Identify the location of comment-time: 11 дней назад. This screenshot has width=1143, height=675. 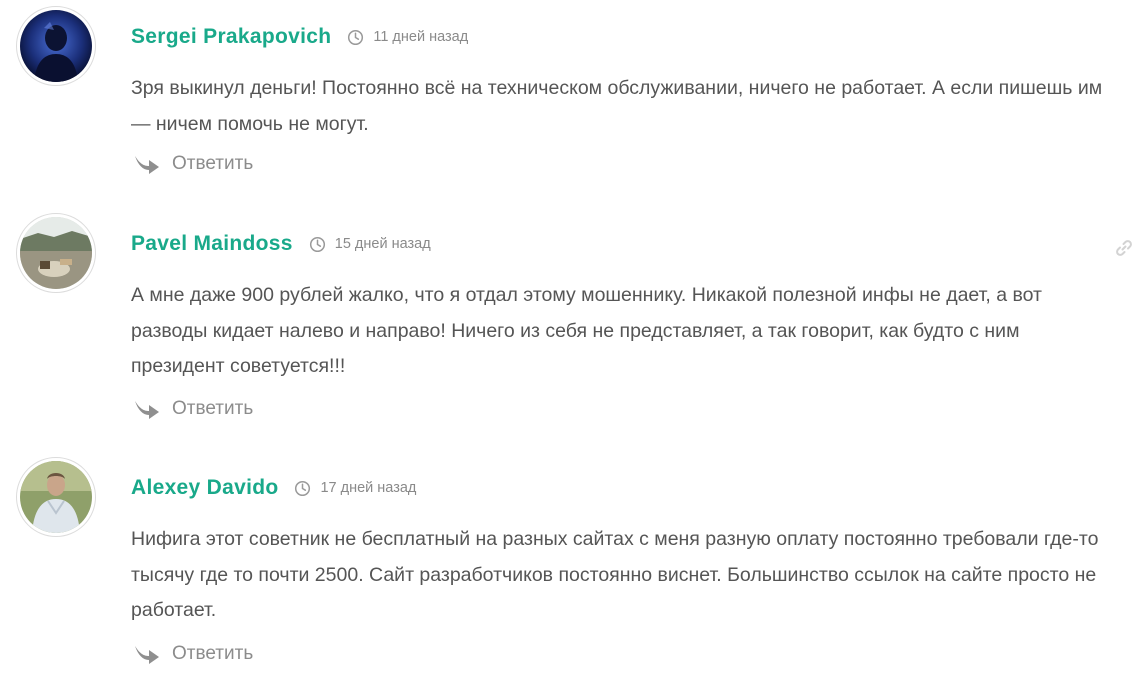
(420, 37).